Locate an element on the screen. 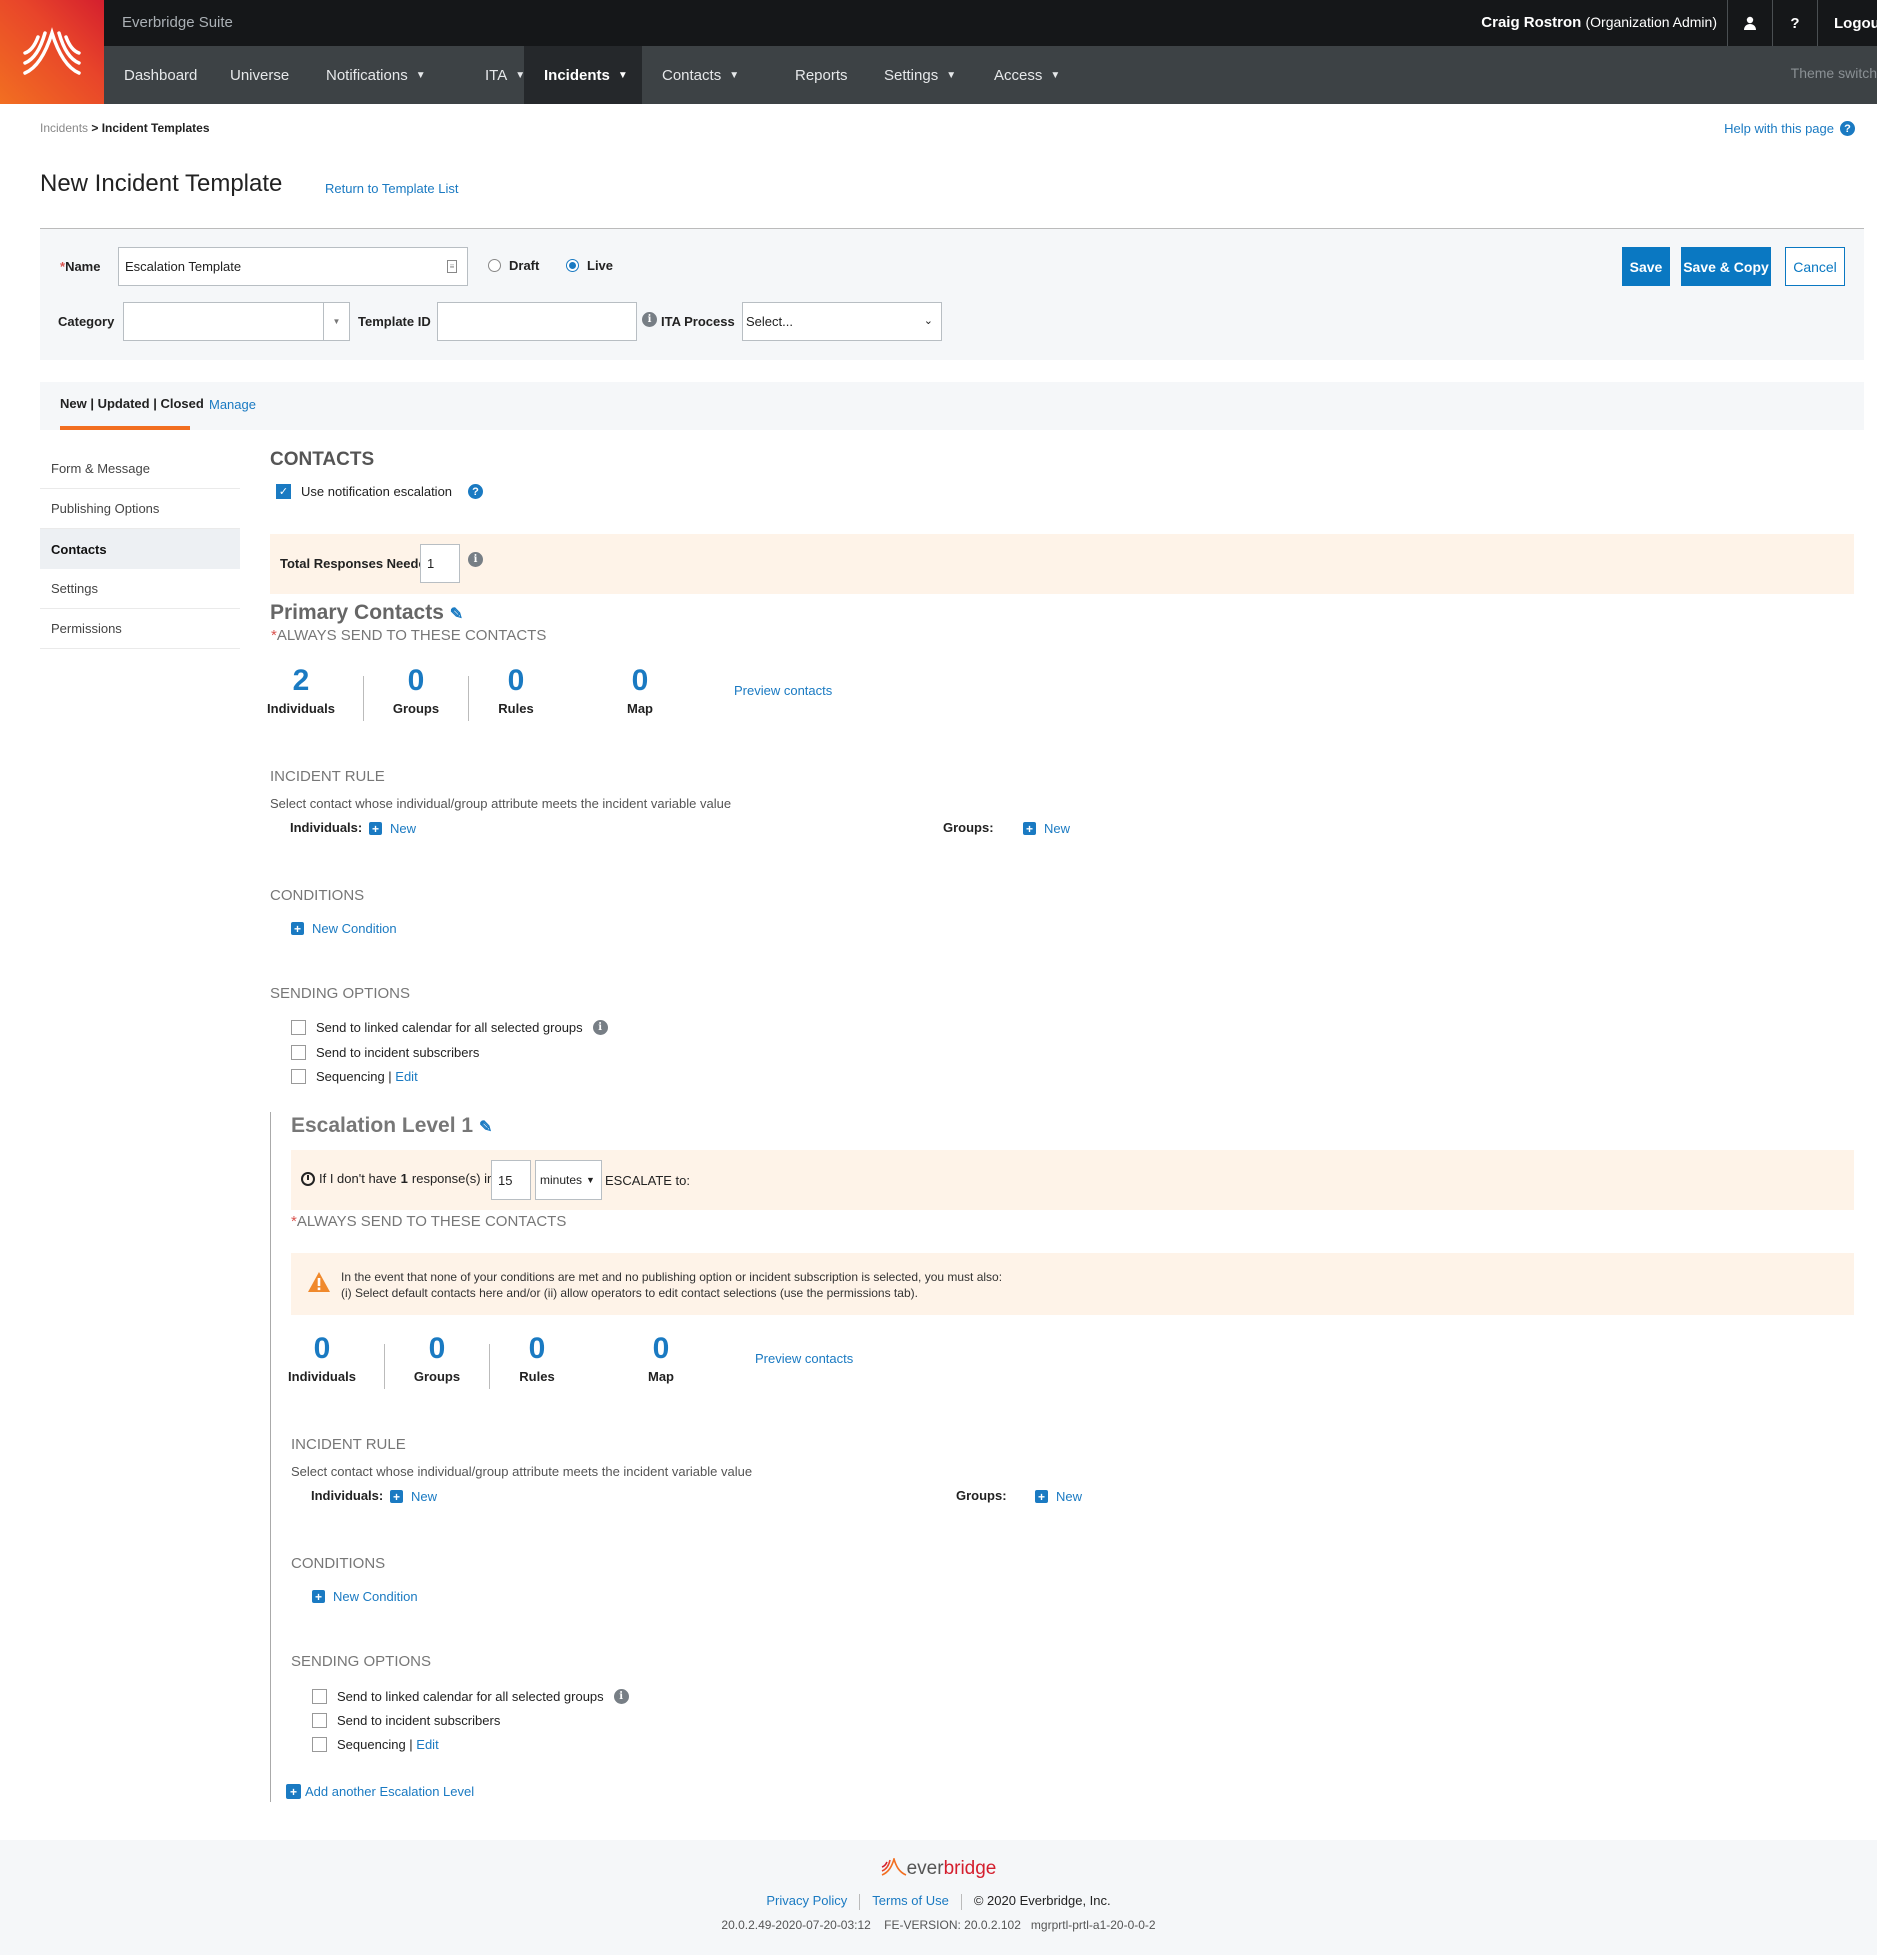  stat-individuals: 2 Individuals is located at coordinates (301, 691).